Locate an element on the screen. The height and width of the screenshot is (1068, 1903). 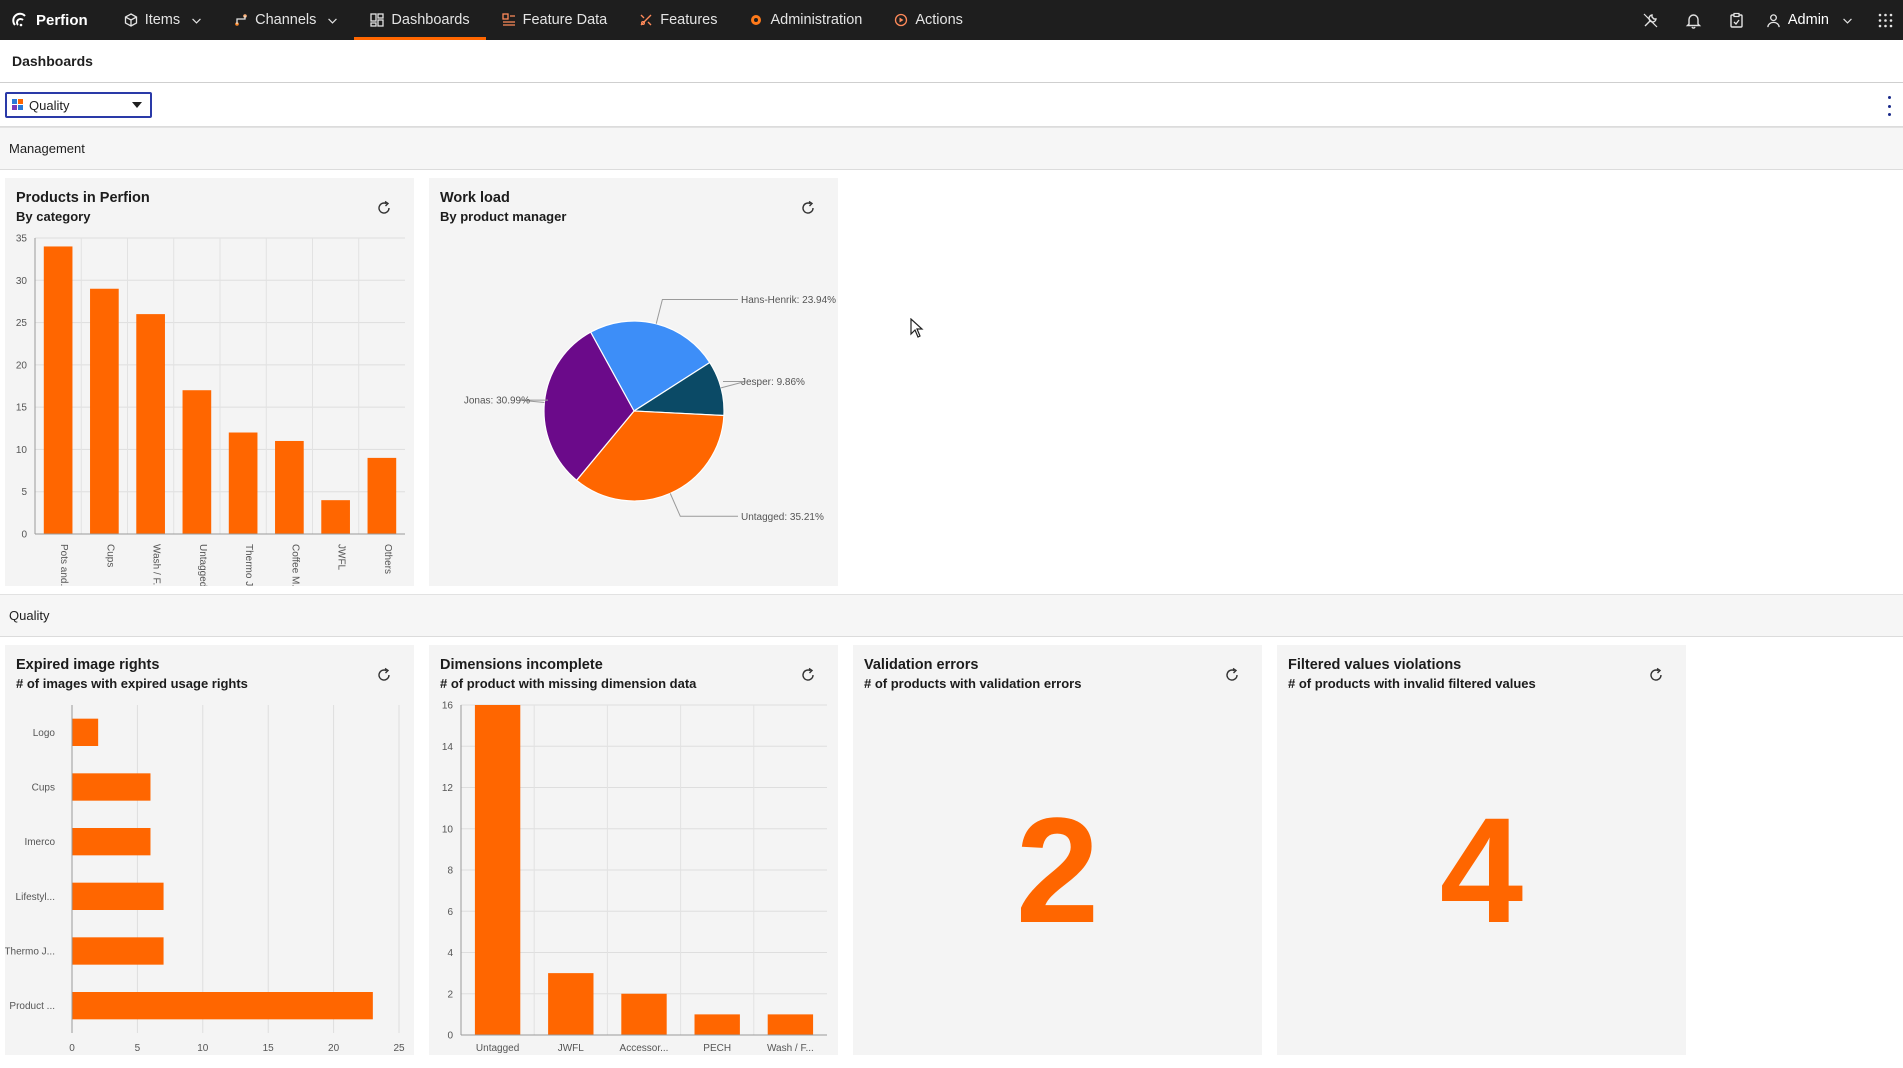
features-icon is located at coordinates (646, 20).